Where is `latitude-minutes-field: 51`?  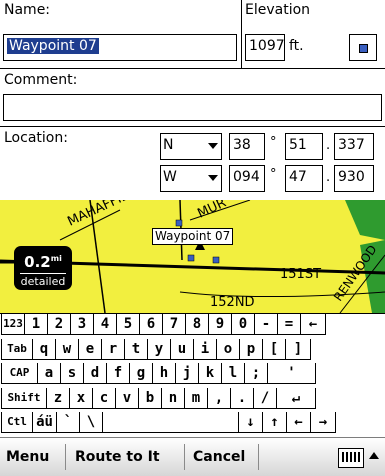
latitude-minutes-field: 51 is located at coordinates (304, 146).